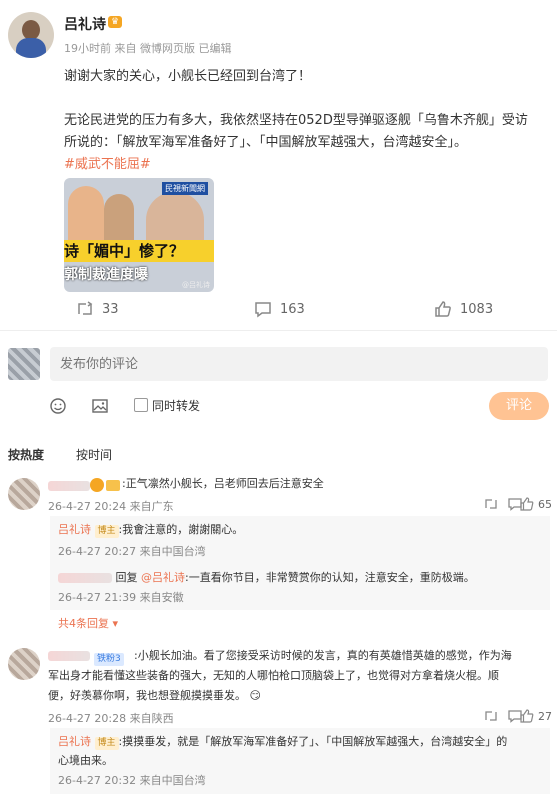 Image resolution: width=557 pixels, height=802 pixels. Describe the element at coordinates (113, 485) in the screenshot. I see `level-badge` at that location.